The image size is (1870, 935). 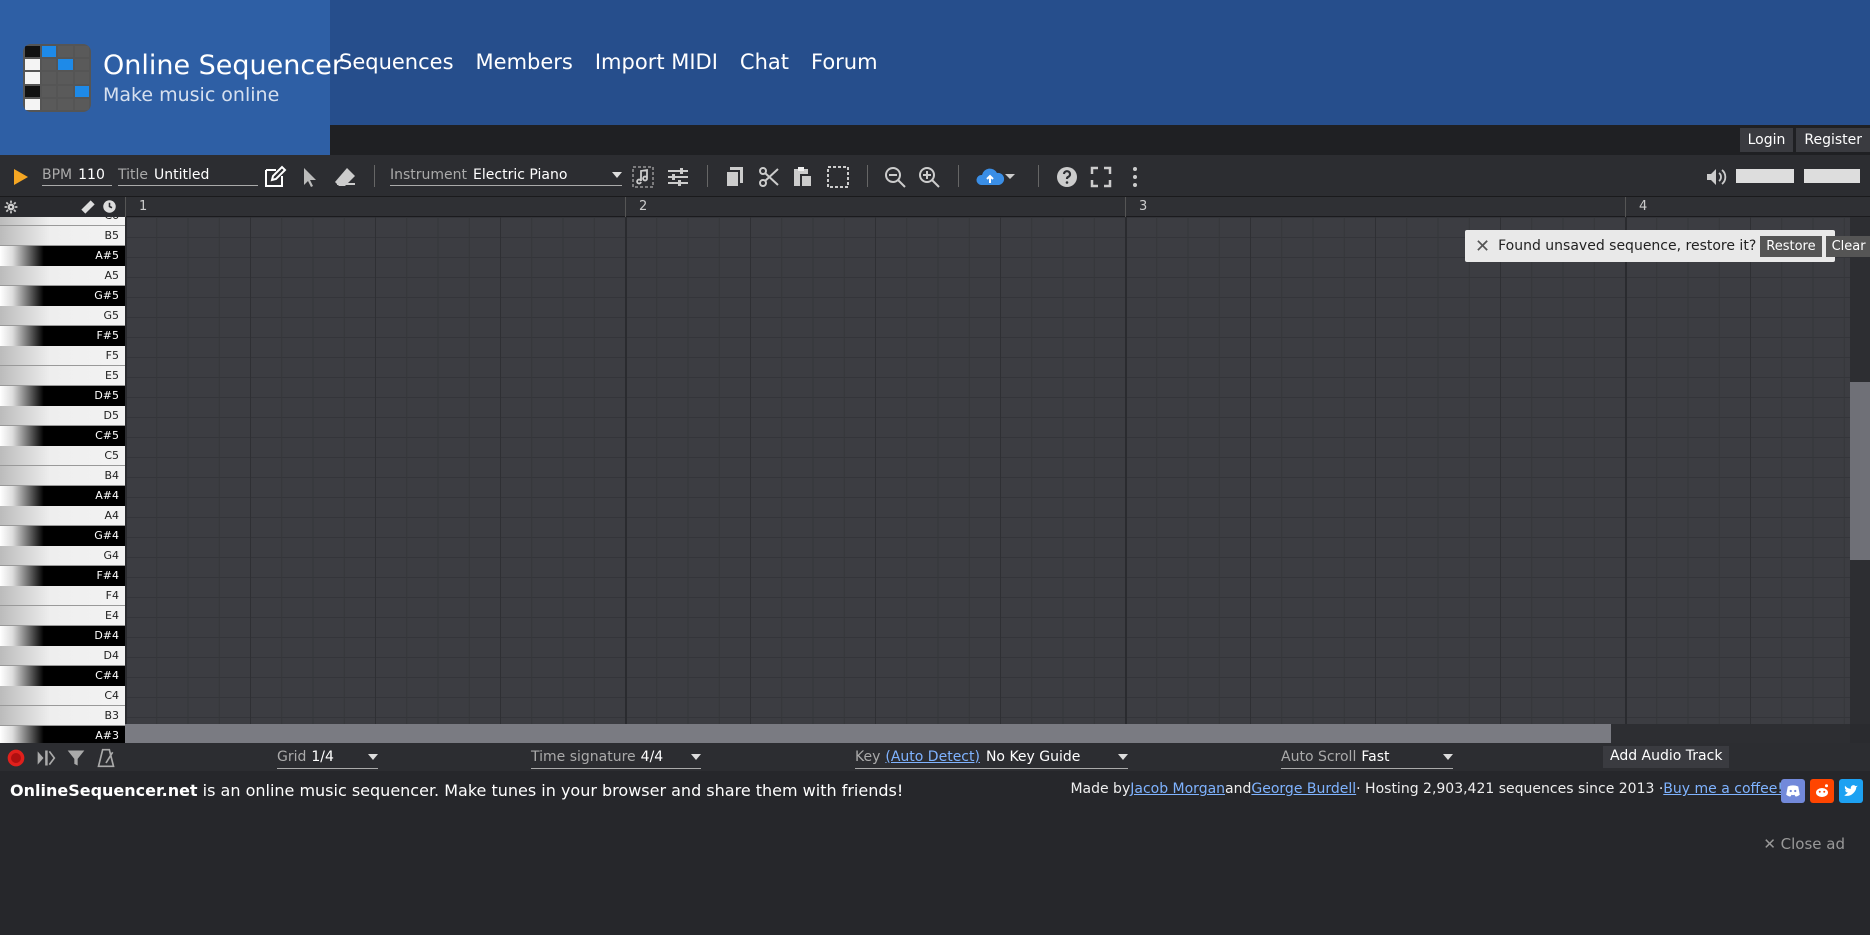 What do you see at coordinates (1666, 757) in the screenshot?
I see `add-audio-track-button: Add Audio Track` at bounding box center [1666, 757].